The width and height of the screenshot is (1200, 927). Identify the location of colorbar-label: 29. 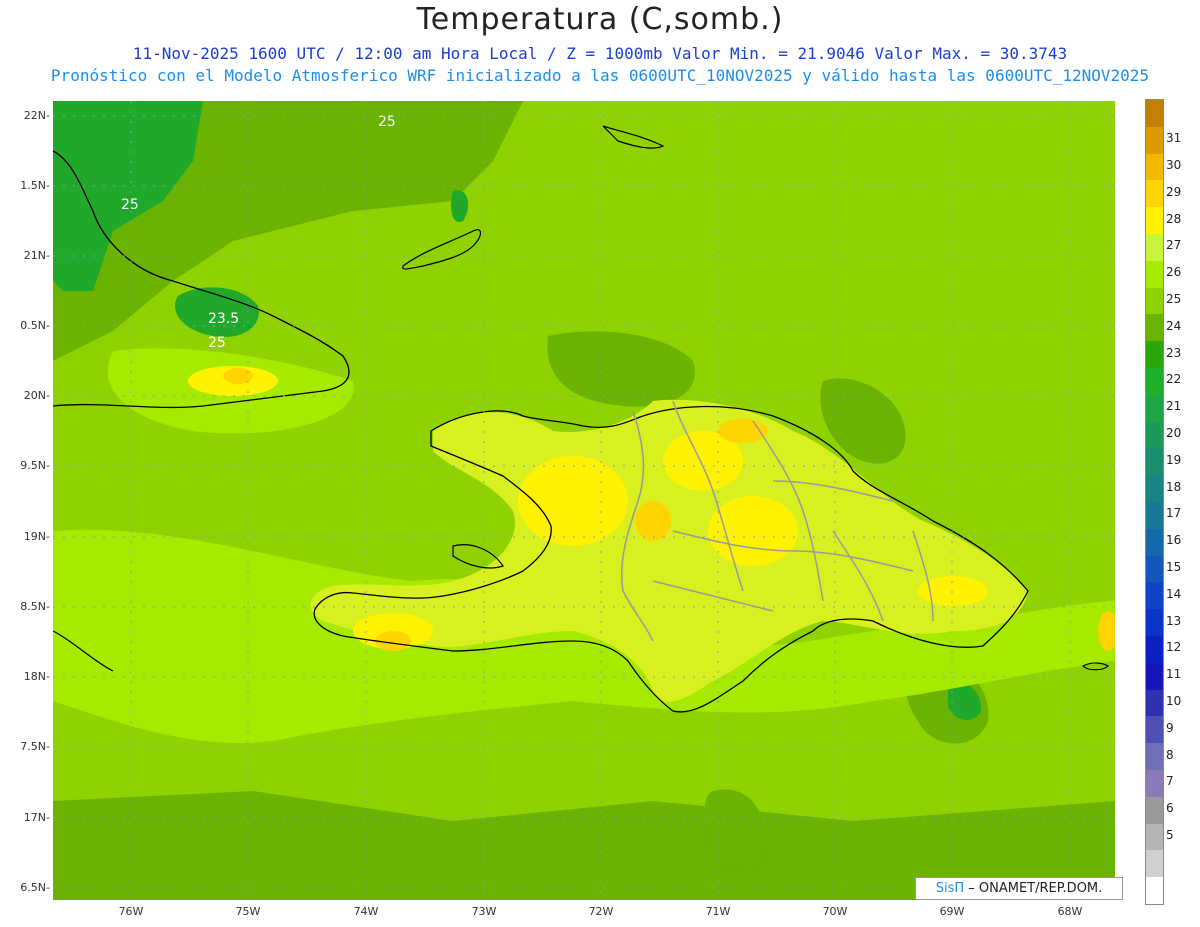
(1174, 191).